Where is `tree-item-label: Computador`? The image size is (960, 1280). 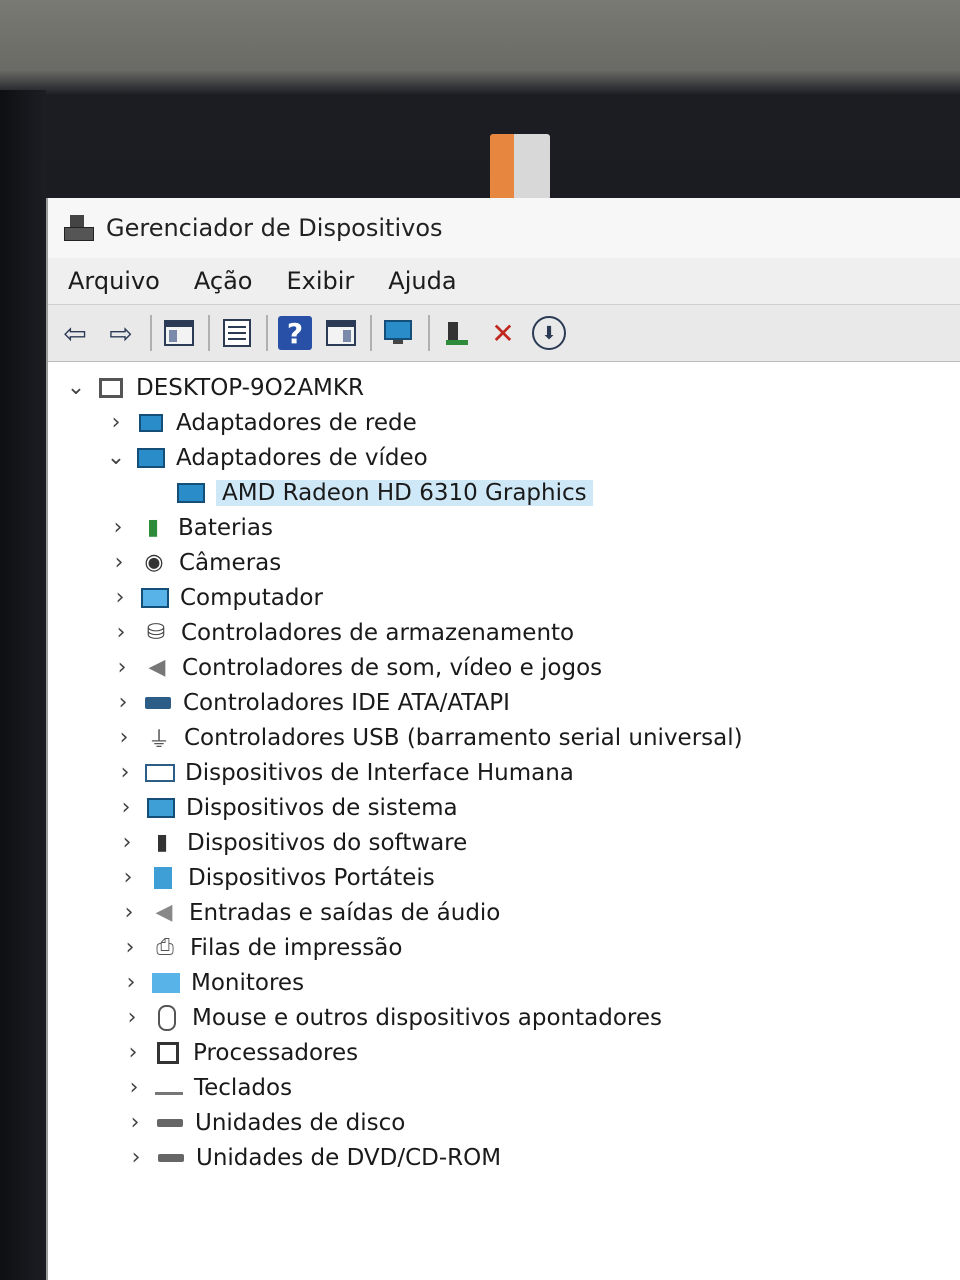 tree-item-label: Computador is located at coordinates (251, 597).